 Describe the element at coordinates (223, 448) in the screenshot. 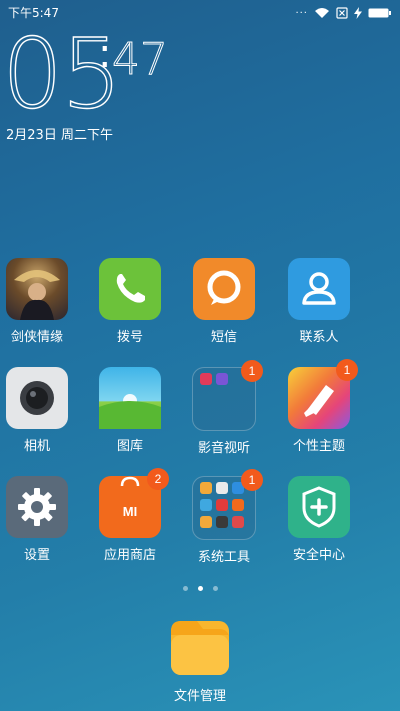

I see `app-label: 影音视听` at that location.